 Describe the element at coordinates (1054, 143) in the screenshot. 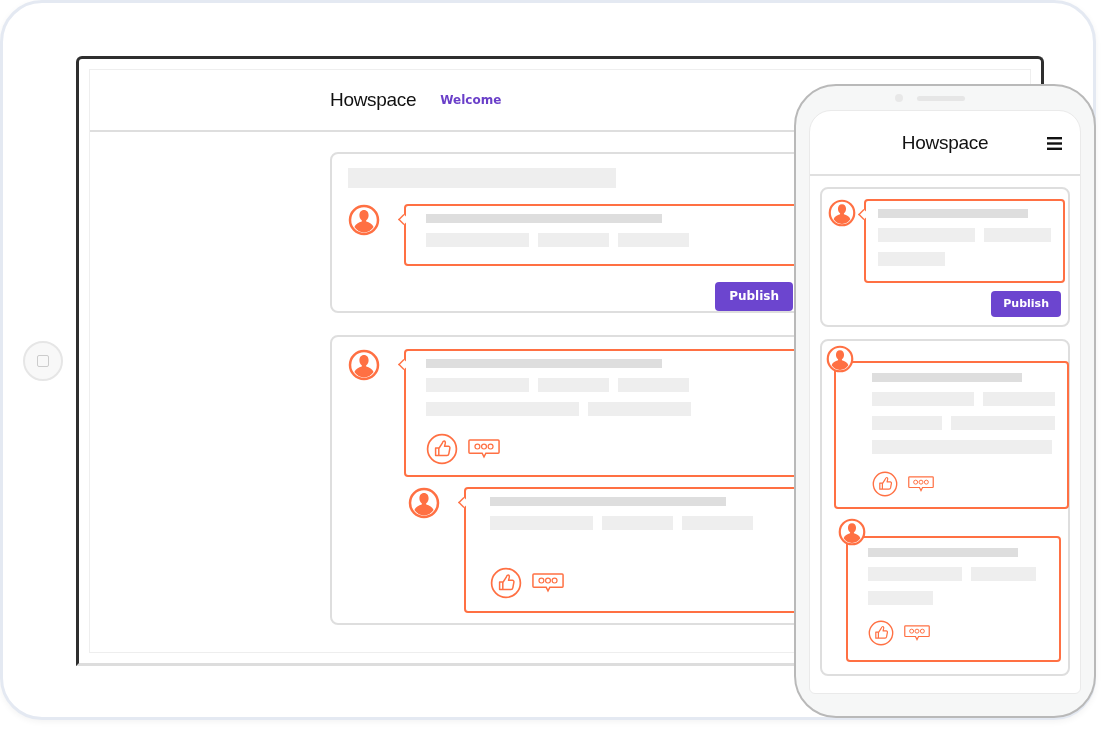

I see `menu-icon` at that location.